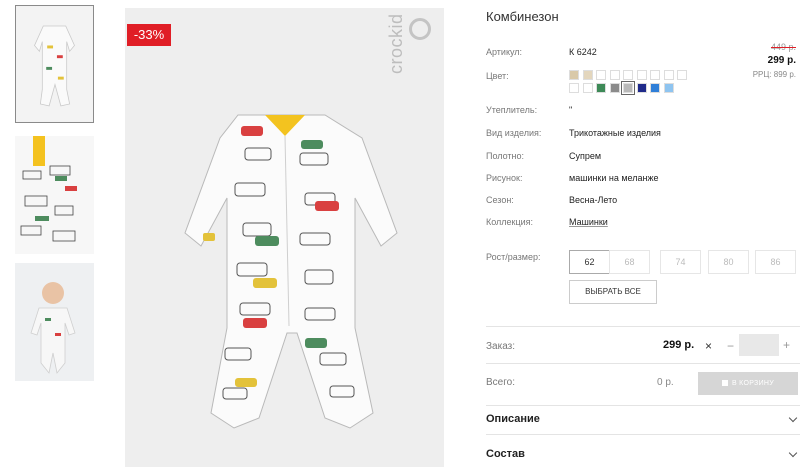  I want to click on total-label: Всего:, so click(500, 382).